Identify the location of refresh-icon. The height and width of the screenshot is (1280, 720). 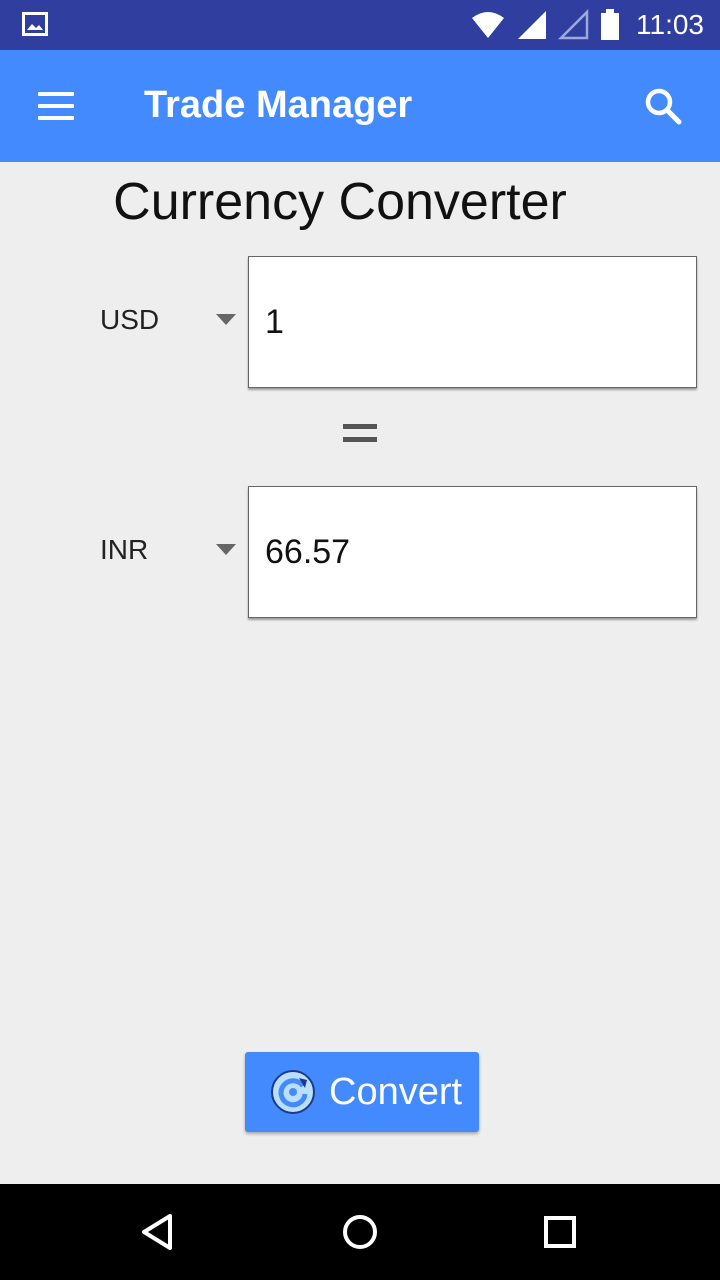
(293, 1092).